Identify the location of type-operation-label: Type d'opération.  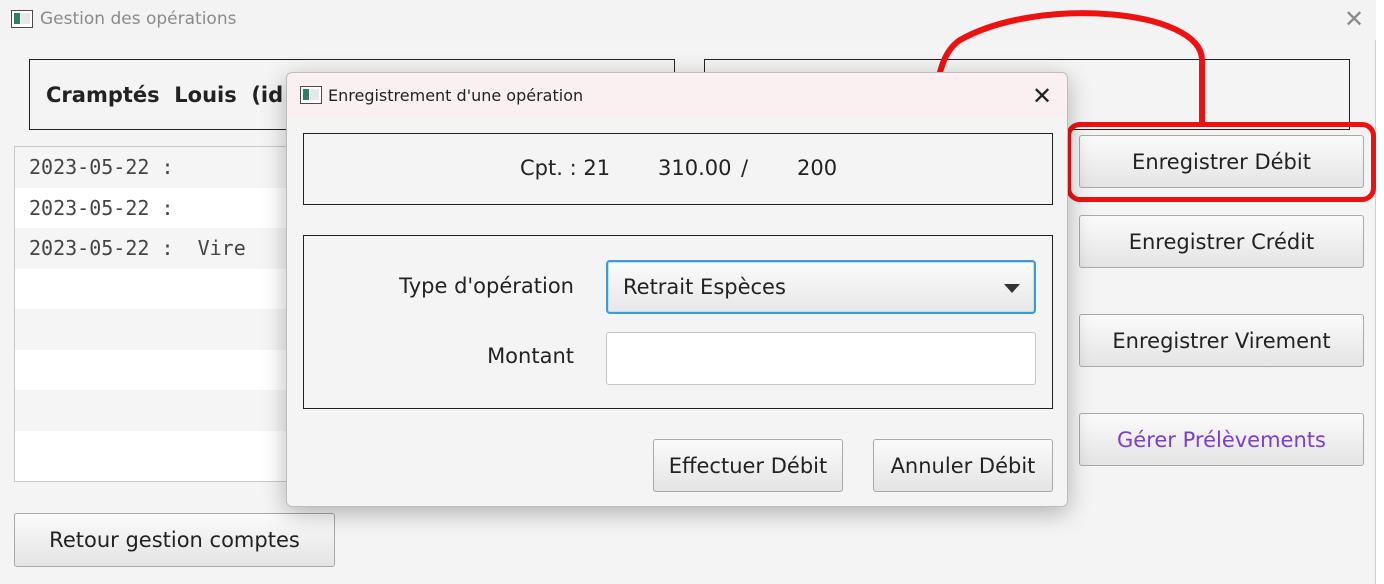
(486, 286).